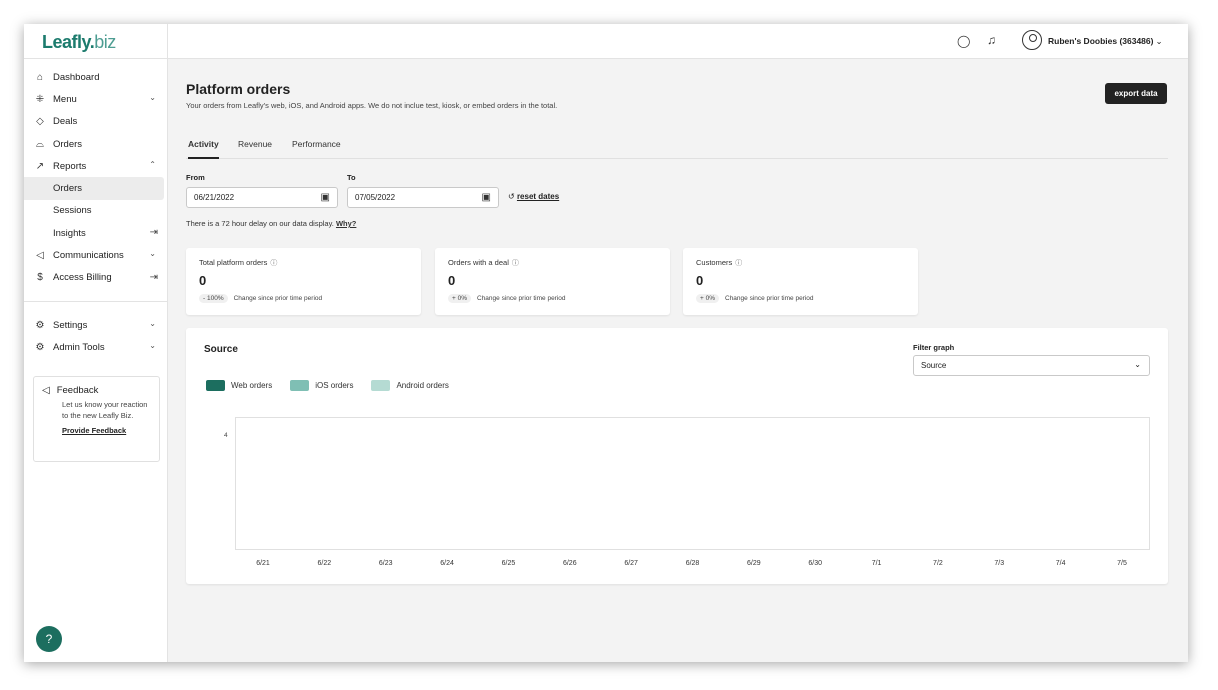 This screenshot has width=1218, height=690. I want to click on x-tick-label: 6/28, so click(692, 563).